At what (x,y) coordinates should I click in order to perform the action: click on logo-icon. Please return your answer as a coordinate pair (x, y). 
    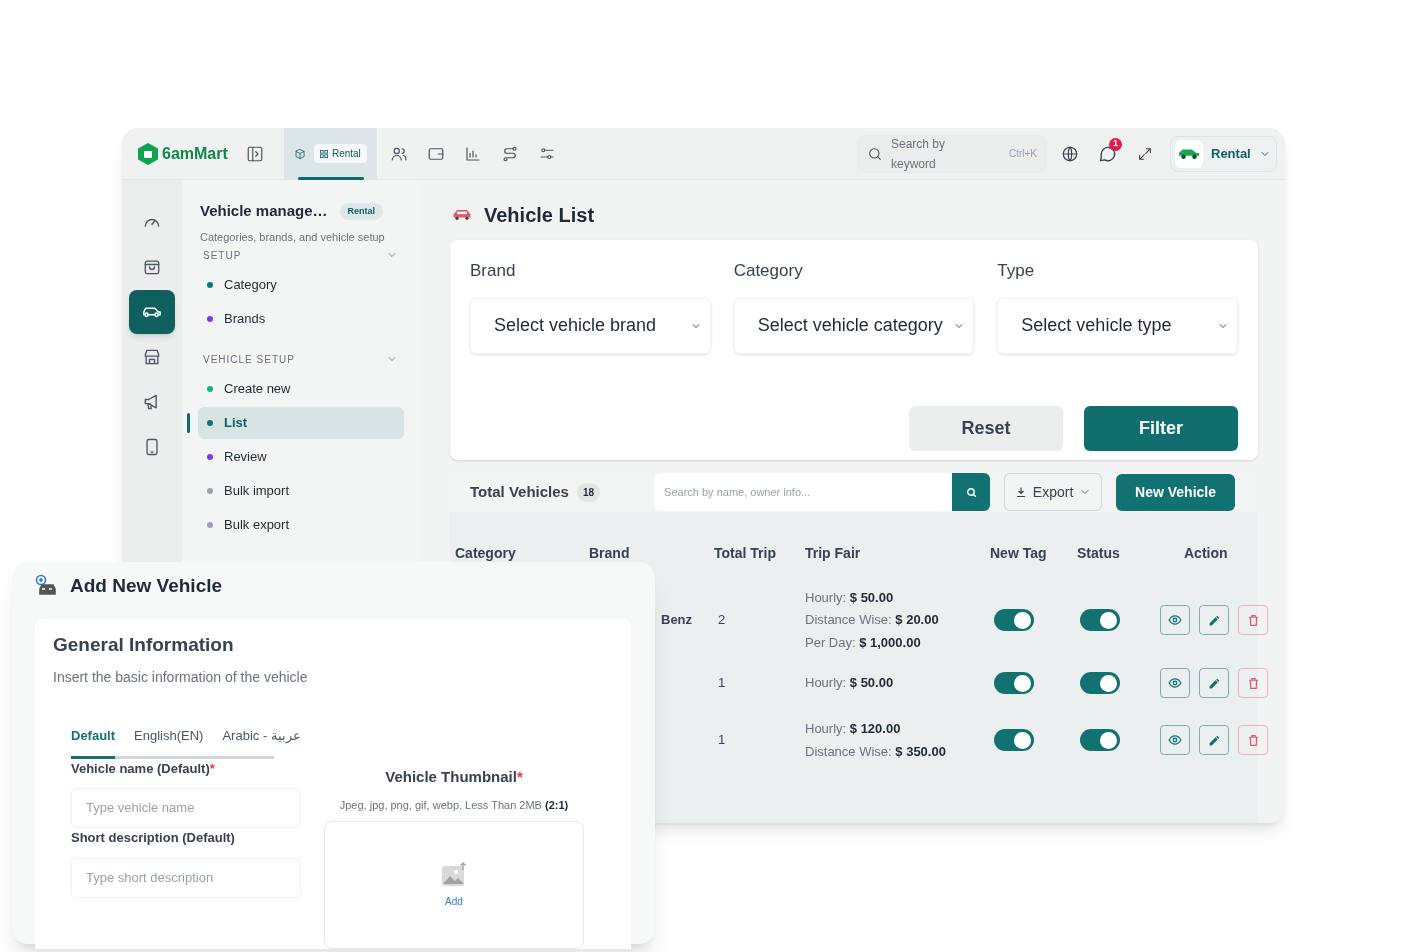
    Looking at the image, I should click on (148, 153).